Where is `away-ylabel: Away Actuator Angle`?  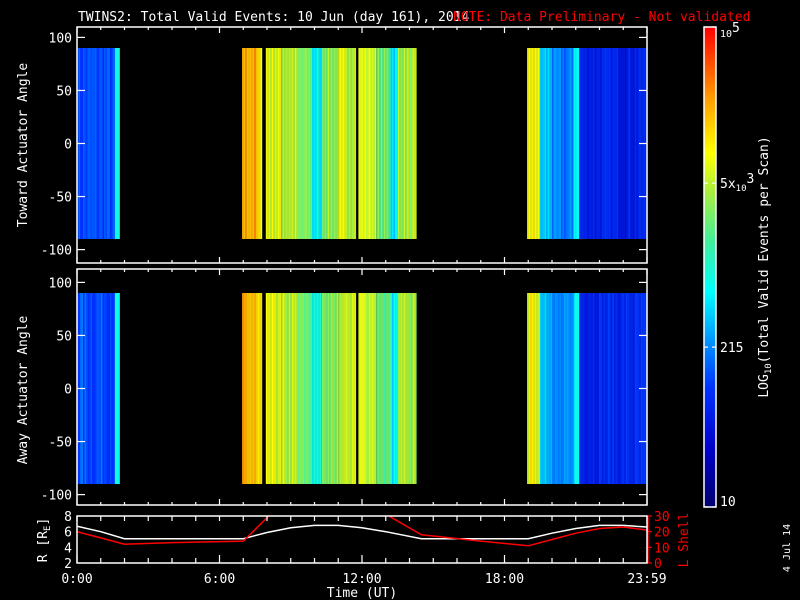
away-ylabel: Away Actuator Angle is located at coordinates (23, 389).